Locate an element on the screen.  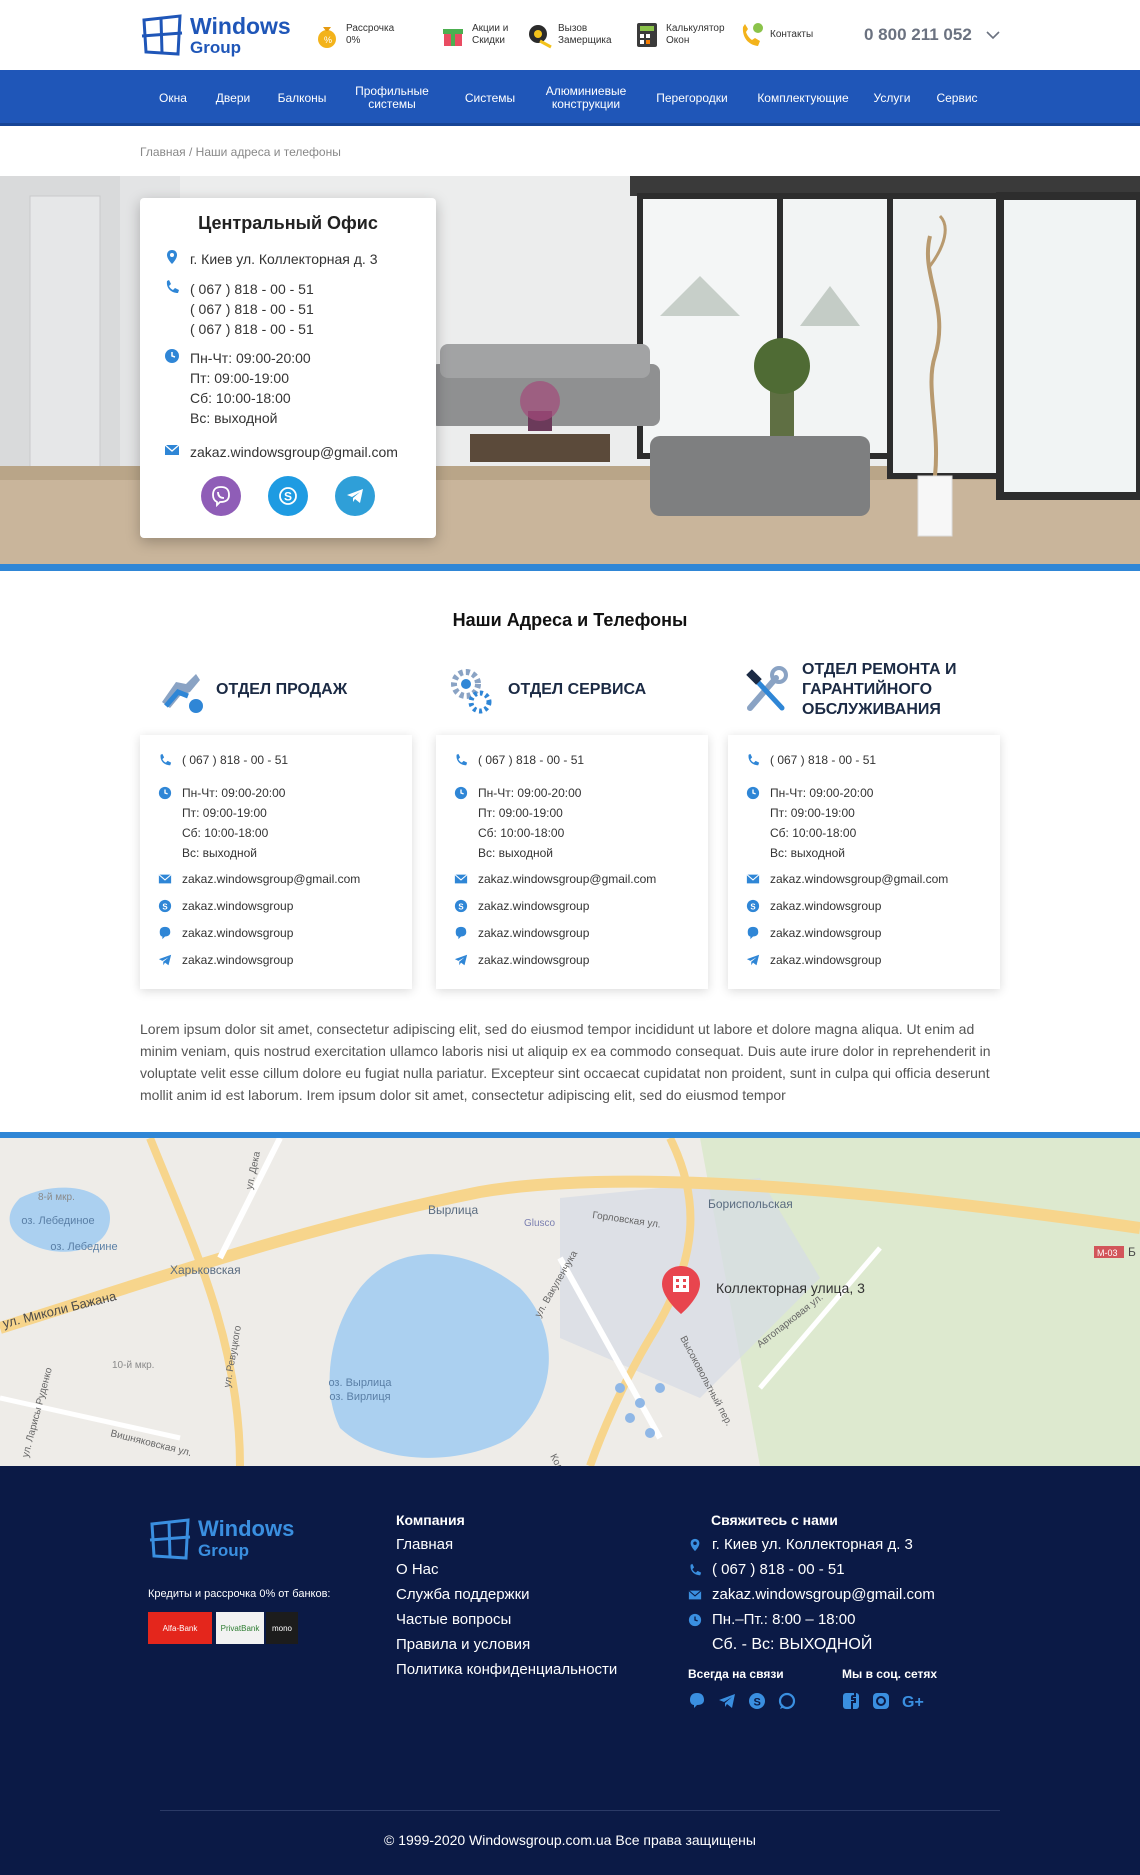
chevron-down-icon is located at coordinates (993, 35).